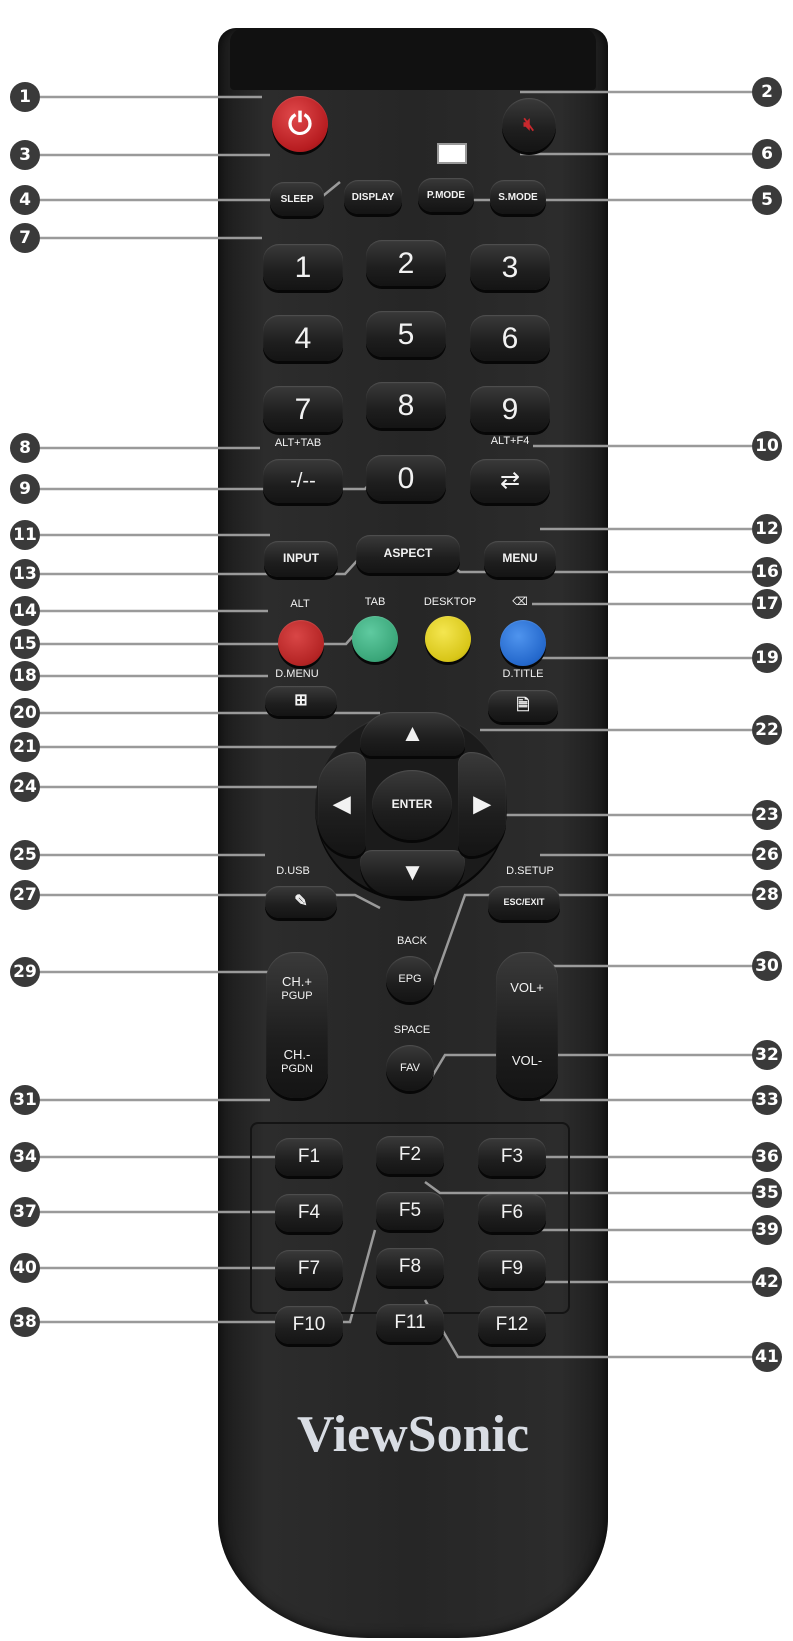 Image resolution: width=793 pixels, height=1641 pixels. Describe the element at coordinates (301, 643) in the screenshot. I see `red-button` at that location.